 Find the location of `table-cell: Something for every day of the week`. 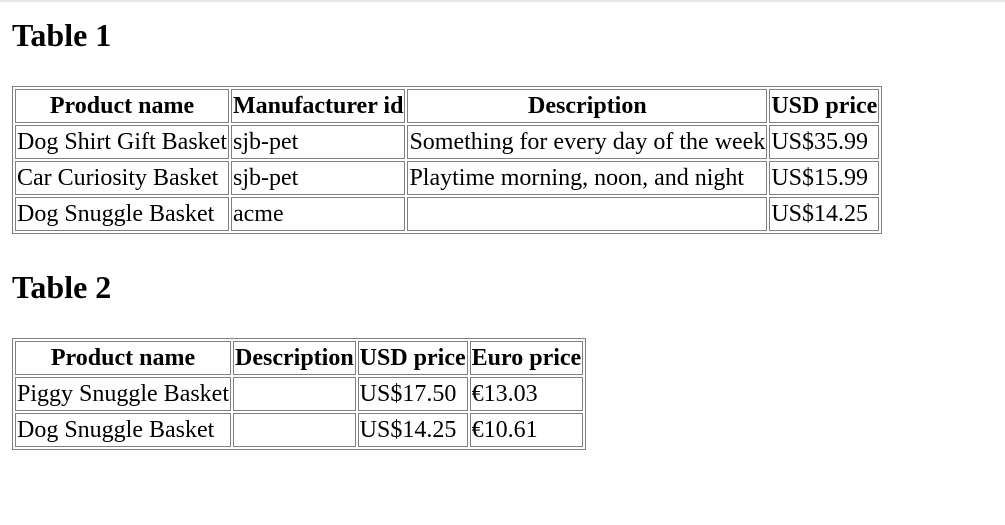

table-cell: Something for every day of the week is located at coordinates (587, 142).